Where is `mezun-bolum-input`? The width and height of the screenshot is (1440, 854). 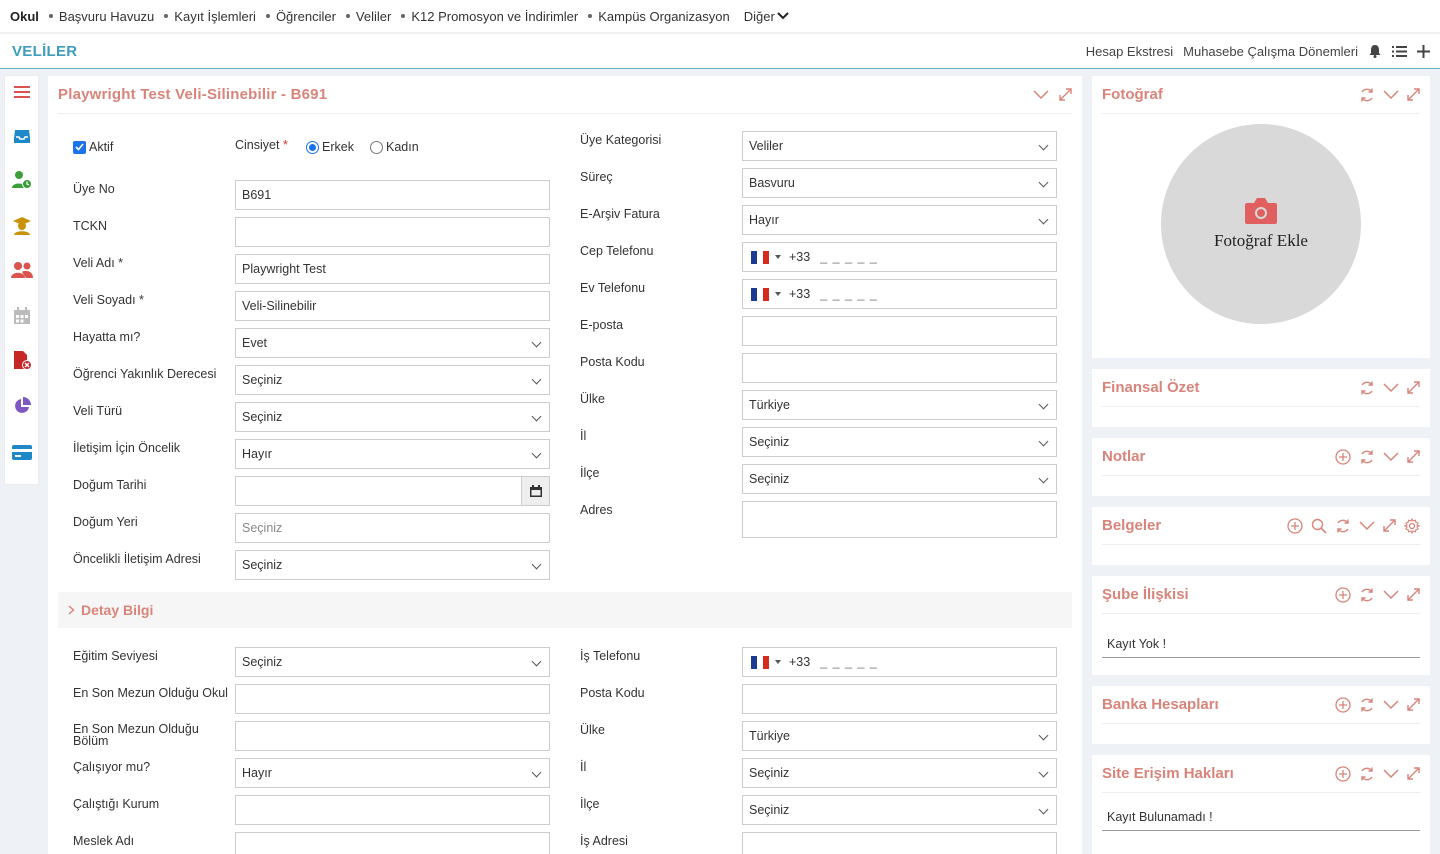 mezun-bolum-input is located at coordinates (392, 736).